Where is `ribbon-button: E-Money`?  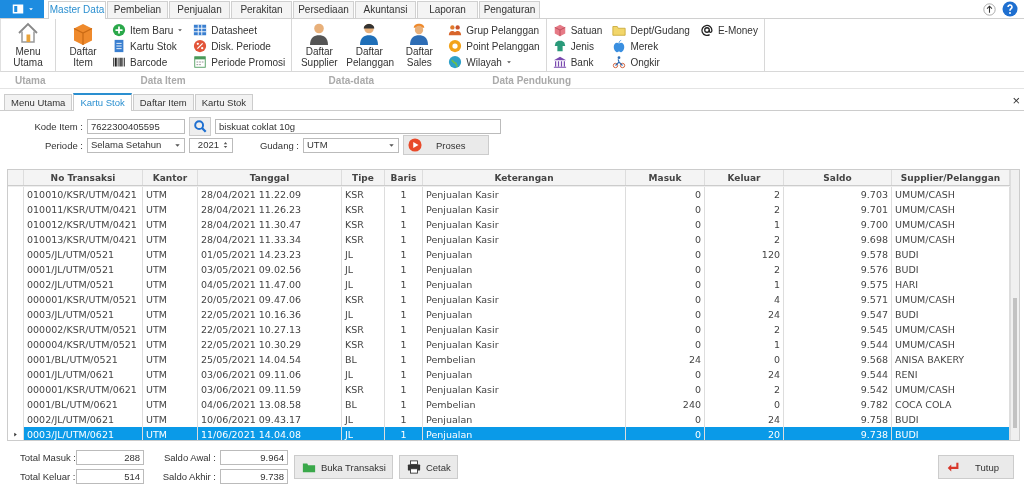 ribbon-button: E-Money is located at coordinates (728, 30).